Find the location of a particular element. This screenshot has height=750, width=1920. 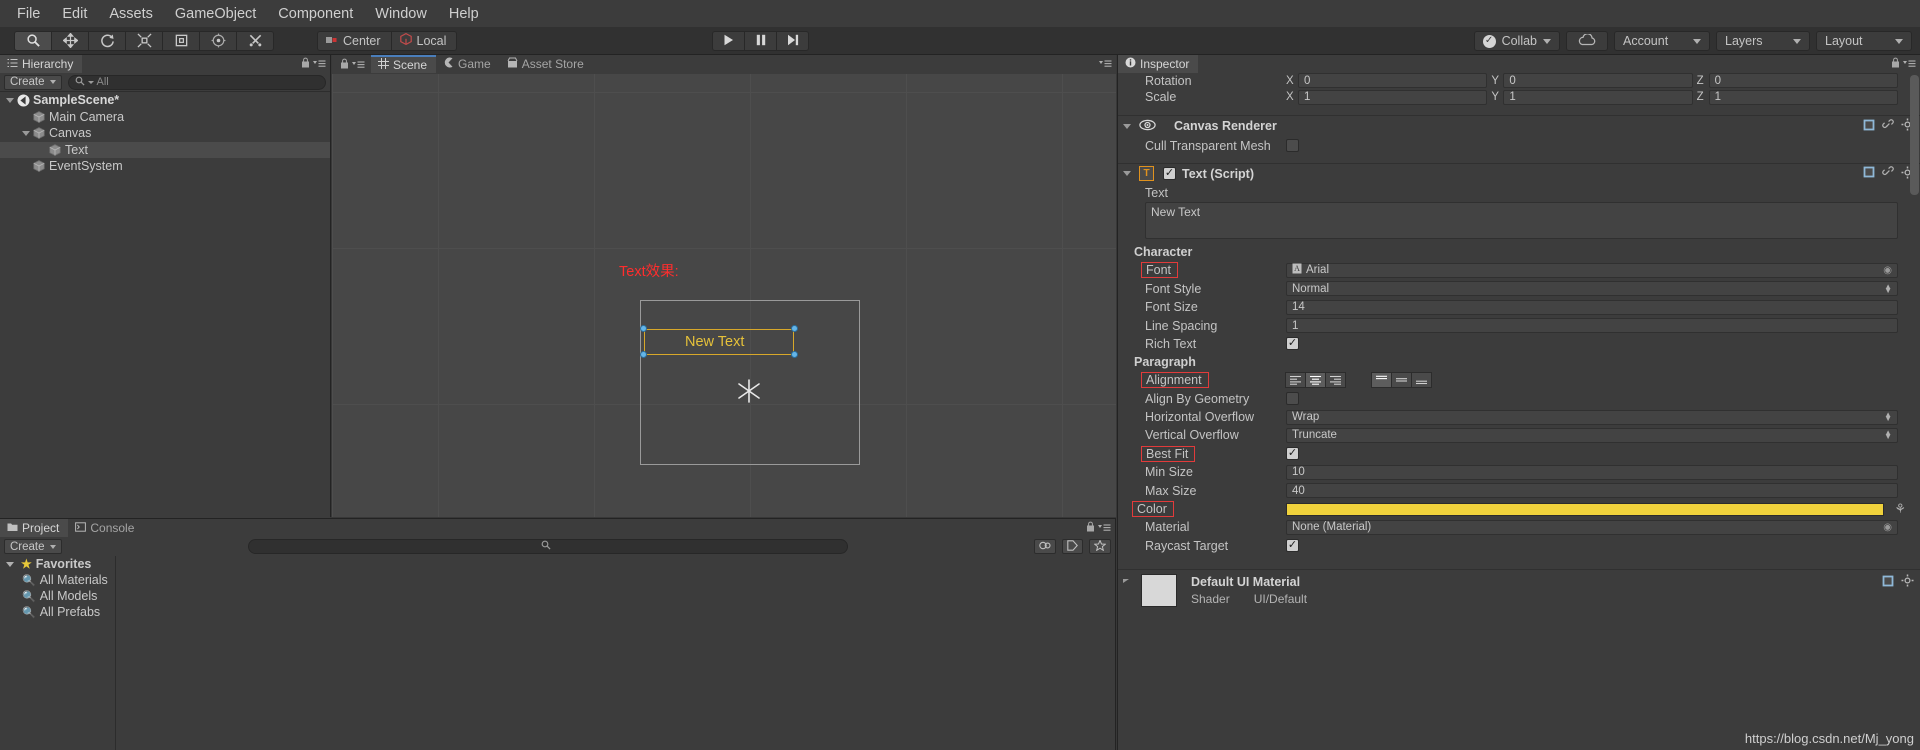

tab-hierarchy: Hierarchy is located at coordinates (41, 64).